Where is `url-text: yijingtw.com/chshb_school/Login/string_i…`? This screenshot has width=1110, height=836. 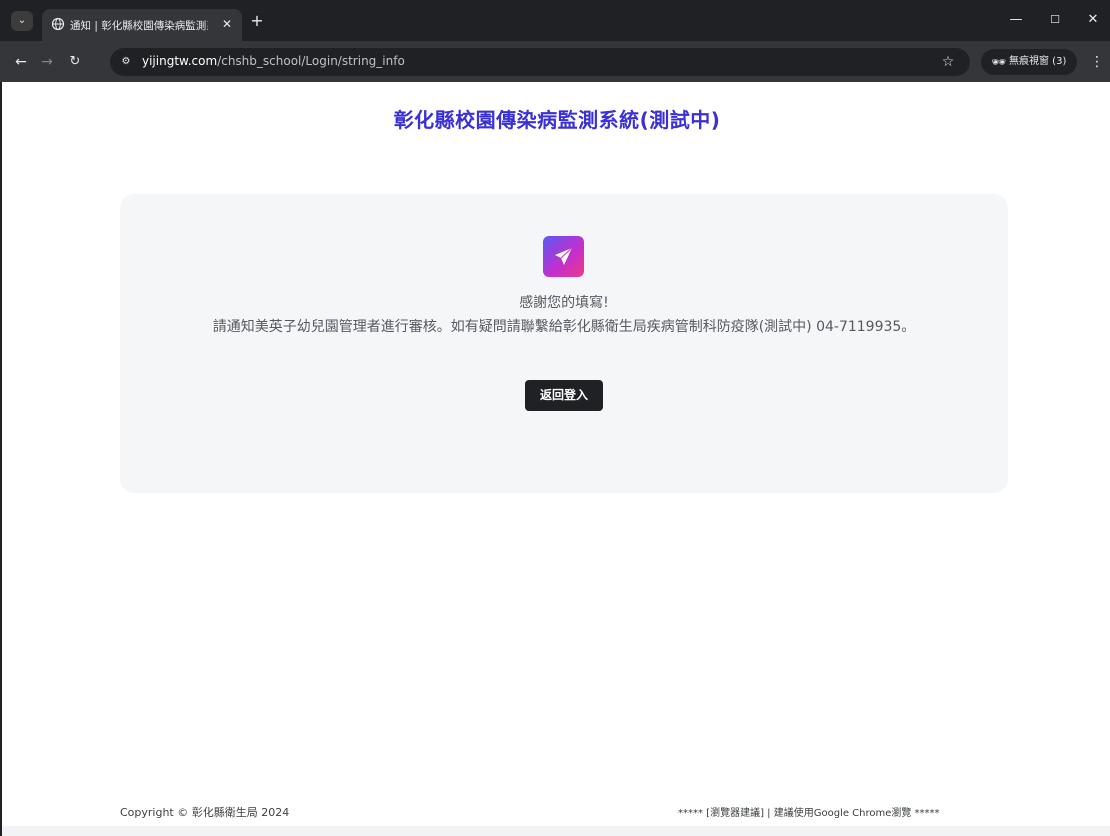 url-text: yijingtw.com/chshb_school/Login/string_i… is located at coordinates (273, 61).